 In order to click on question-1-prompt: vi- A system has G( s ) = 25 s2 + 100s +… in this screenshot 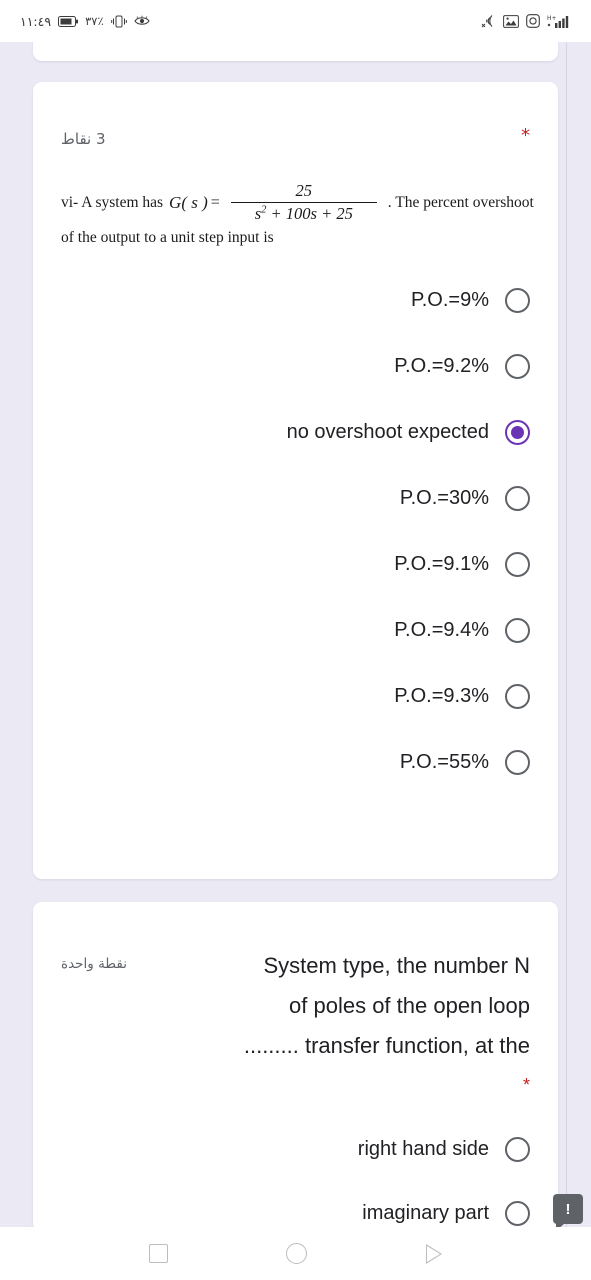, I will do `click(295, 197)`.